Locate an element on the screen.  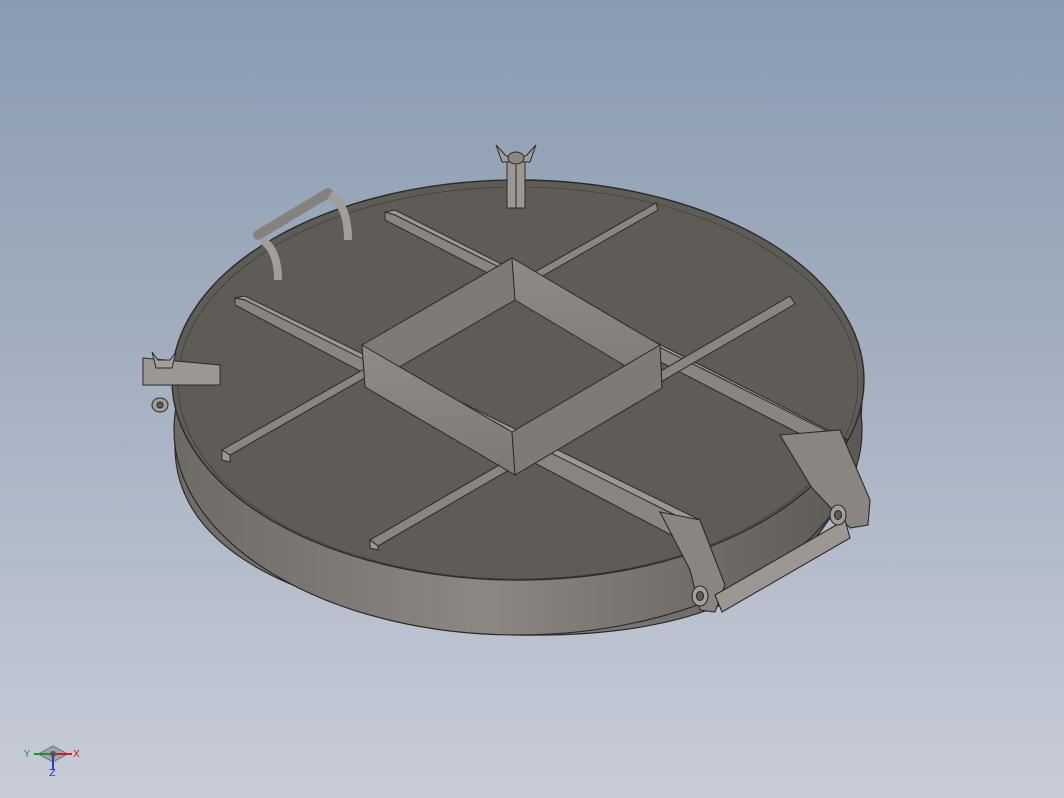
hinge-pin-right-inner is located at coordinates (838, 515).